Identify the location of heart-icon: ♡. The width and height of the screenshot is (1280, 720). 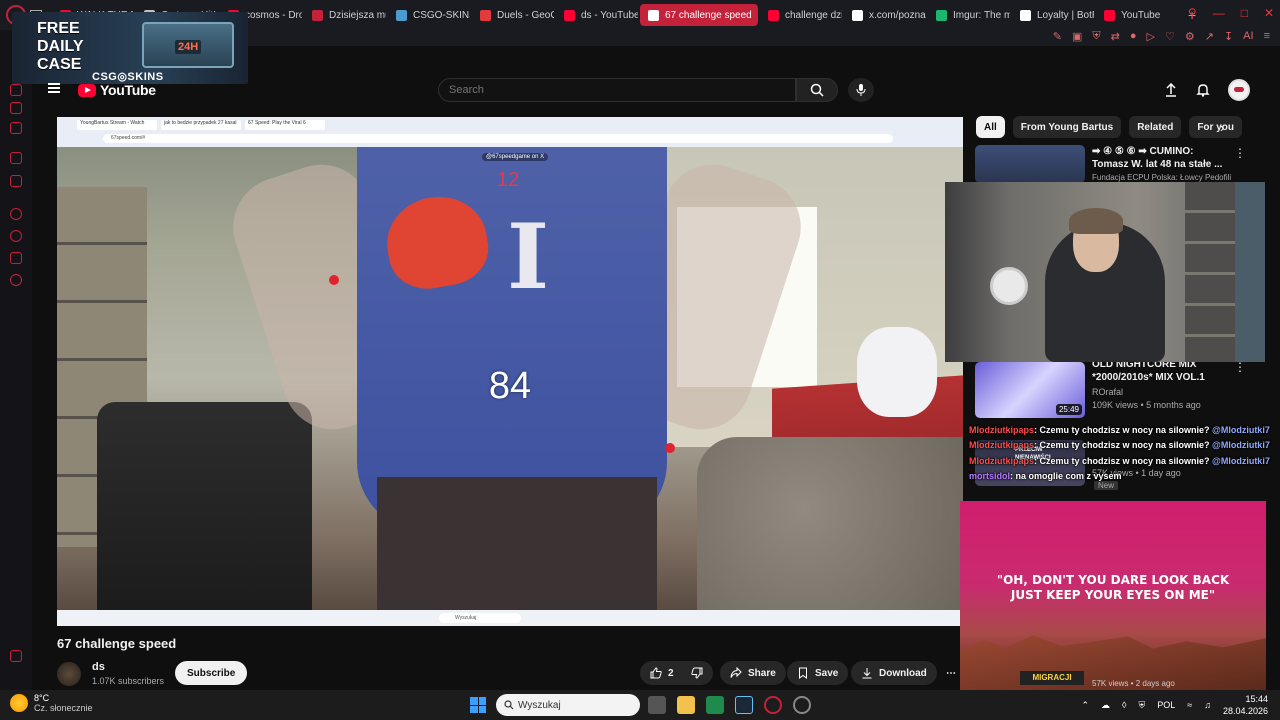
(1170, 36).